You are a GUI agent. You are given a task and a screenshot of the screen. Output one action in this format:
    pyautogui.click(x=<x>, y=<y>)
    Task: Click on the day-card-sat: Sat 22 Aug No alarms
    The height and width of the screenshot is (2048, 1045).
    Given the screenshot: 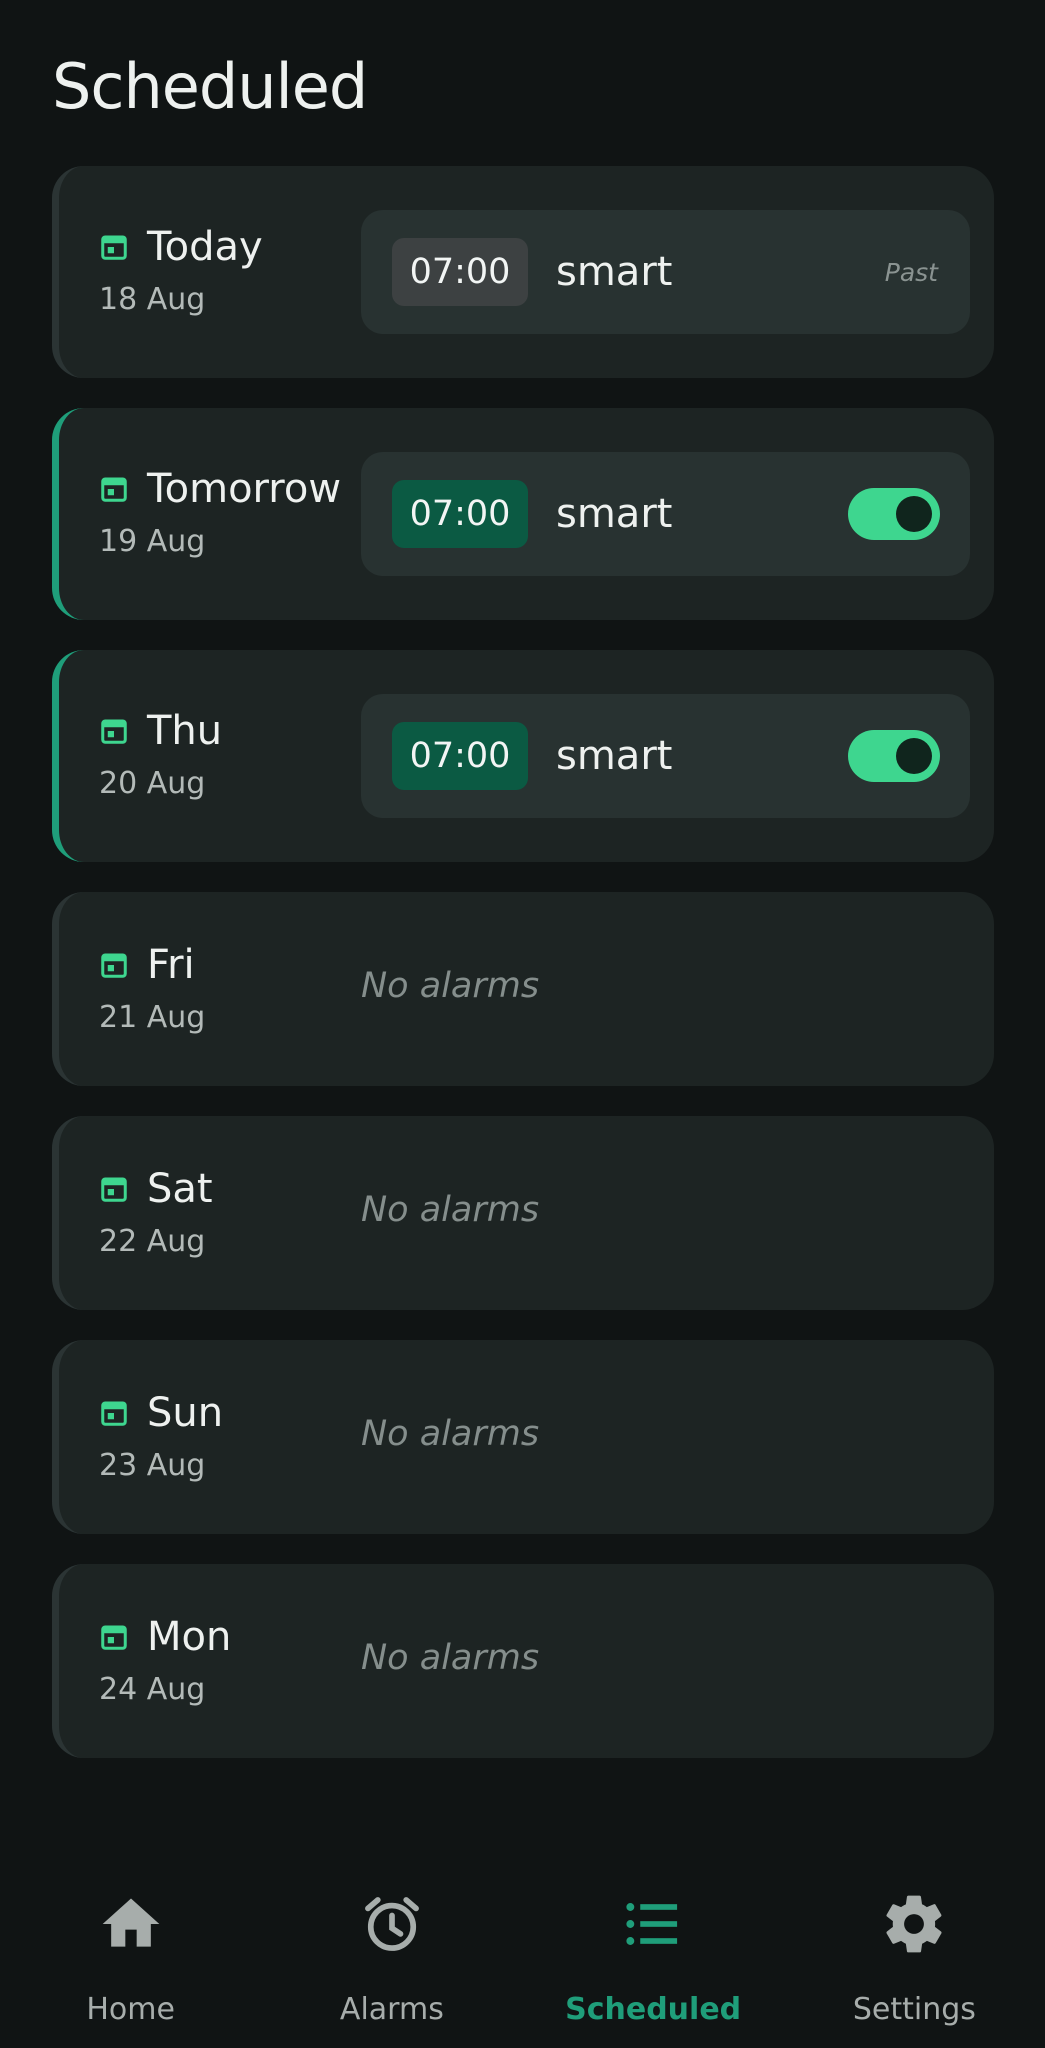 What is the action you would take?
    pyautogui.click(x=523, y=1213)
    